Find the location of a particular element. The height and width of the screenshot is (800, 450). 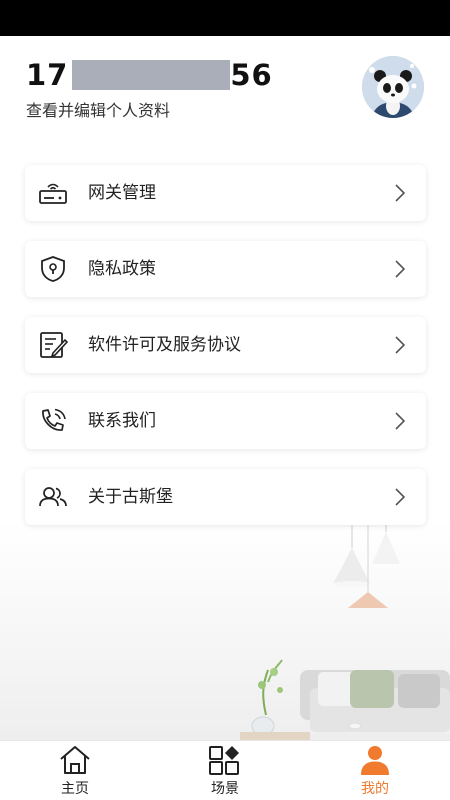

menu-item-privacy: 隐私政策 is located at coordinates (225, 269).